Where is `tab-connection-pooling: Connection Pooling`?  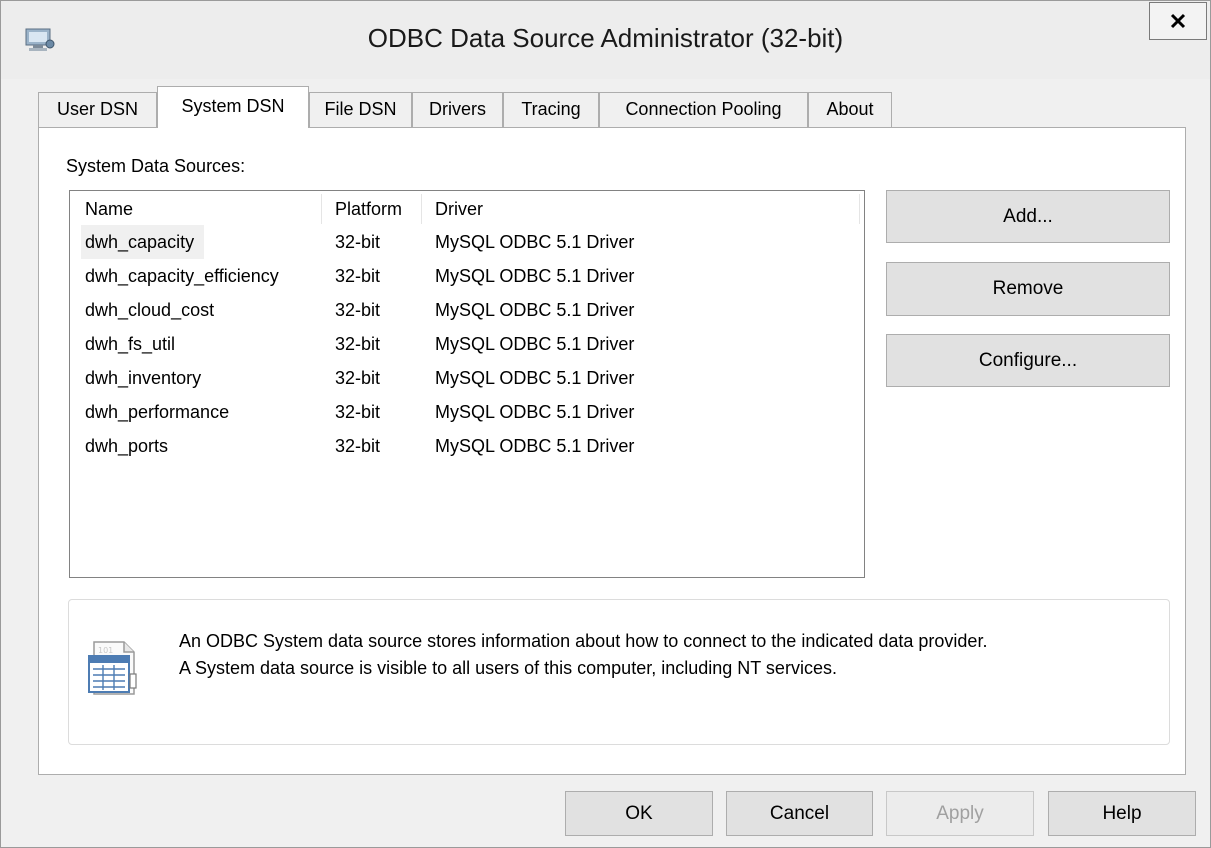 tab-connection-pooling: Connection Pooling is located at coordinates (703, 109).